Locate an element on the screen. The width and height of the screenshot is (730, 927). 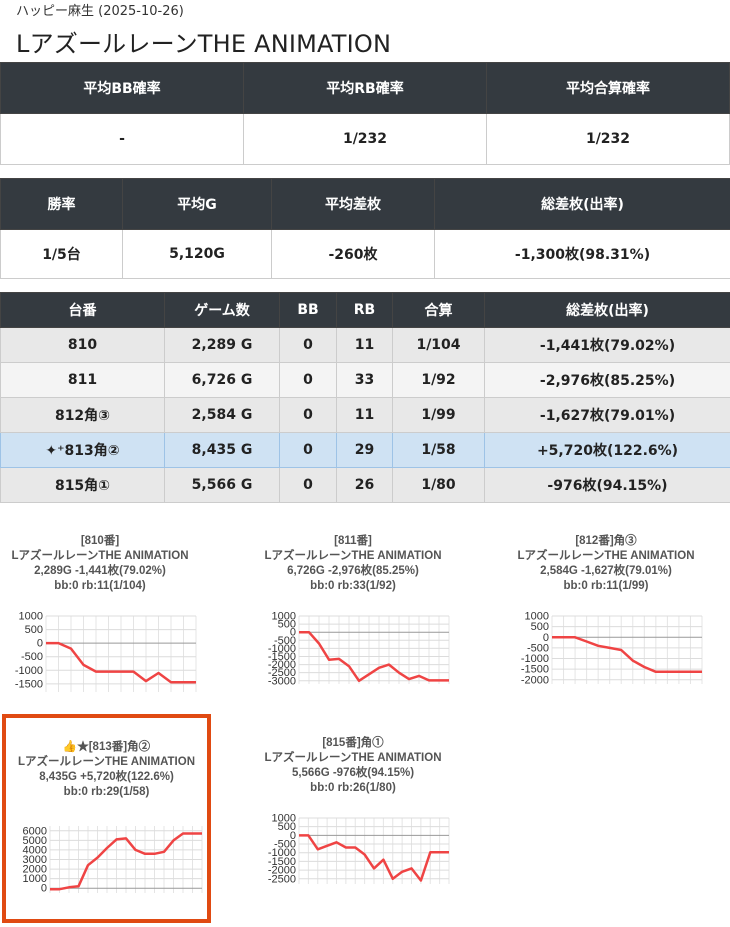
col-bb: BB is located at coordinates (308, 310).